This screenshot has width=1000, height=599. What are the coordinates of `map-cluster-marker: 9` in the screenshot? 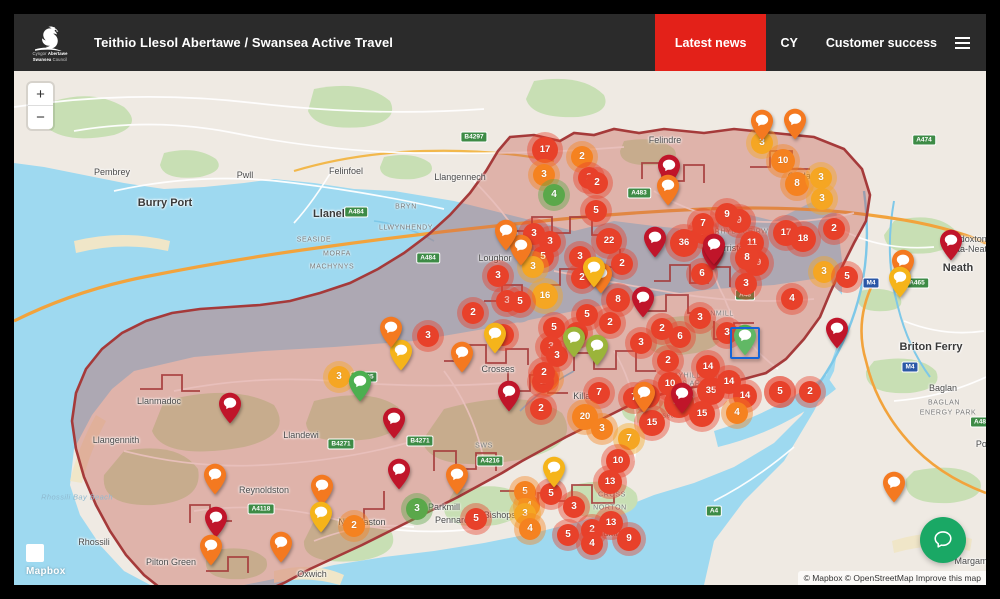 It's located at (629, 539).